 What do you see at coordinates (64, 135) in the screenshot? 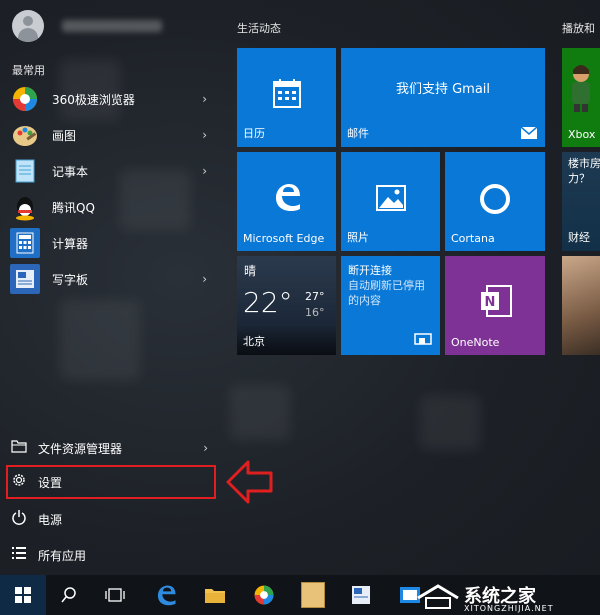
I see `app-label: 画图` at bounding box center [64, 135].